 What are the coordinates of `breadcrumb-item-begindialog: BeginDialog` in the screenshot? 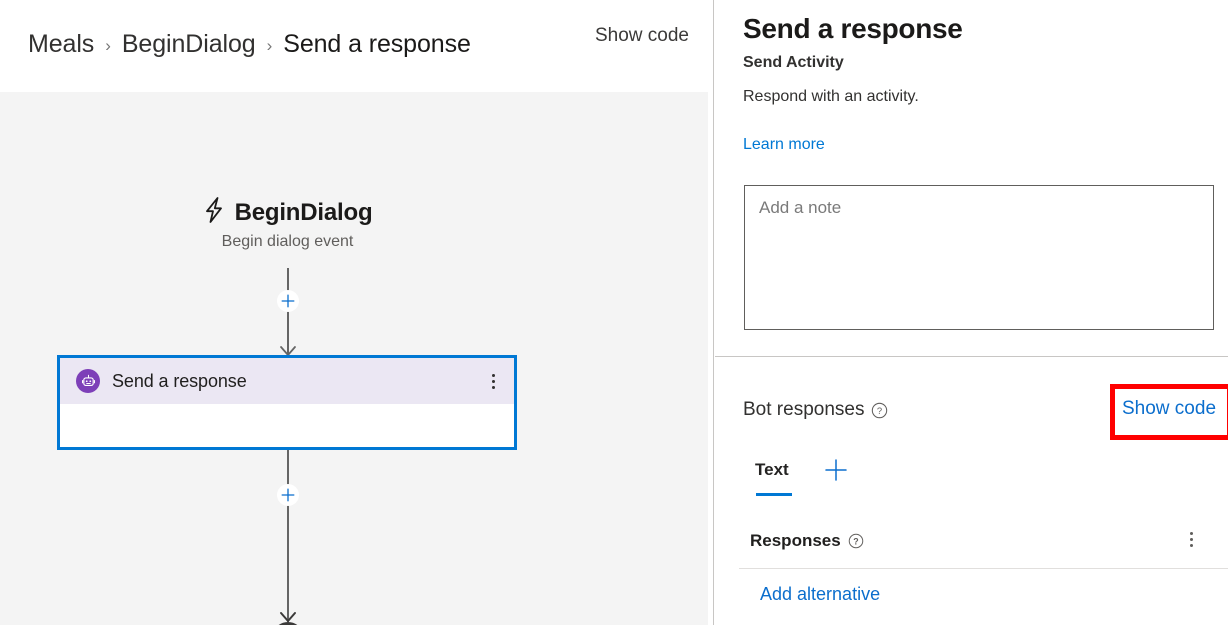 It's located at (189, 44).